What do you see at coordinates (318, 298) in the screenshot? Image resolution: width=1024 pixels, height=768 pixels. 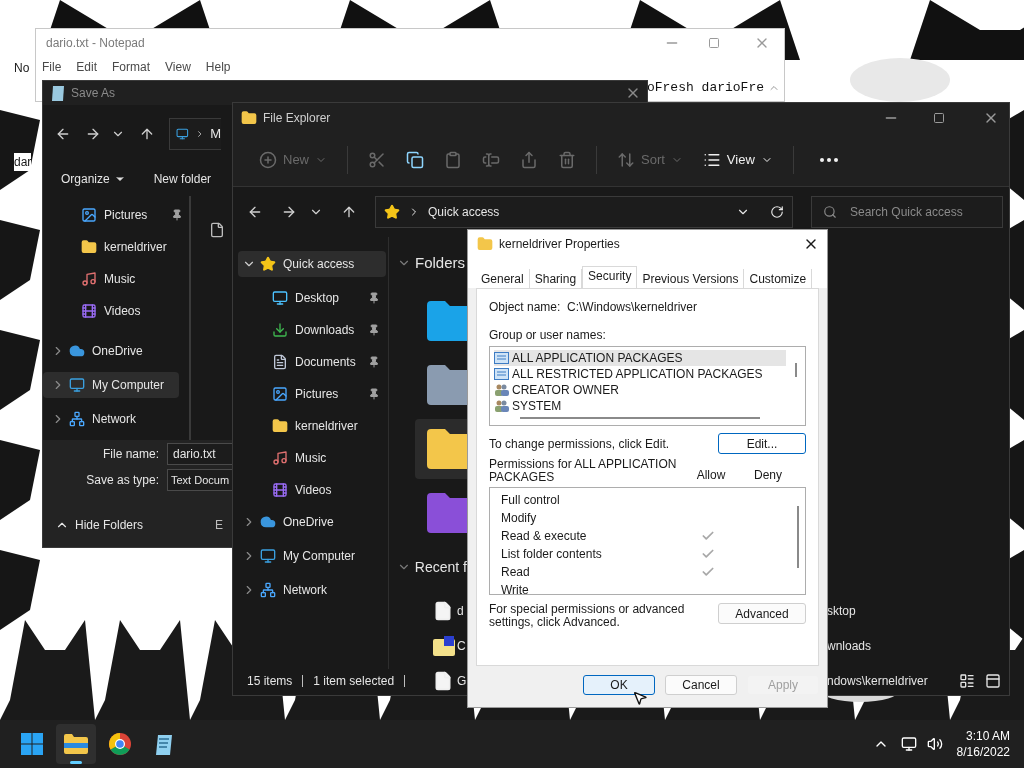 I see `nav-label: Desktop` at bounding box center [318, 298].